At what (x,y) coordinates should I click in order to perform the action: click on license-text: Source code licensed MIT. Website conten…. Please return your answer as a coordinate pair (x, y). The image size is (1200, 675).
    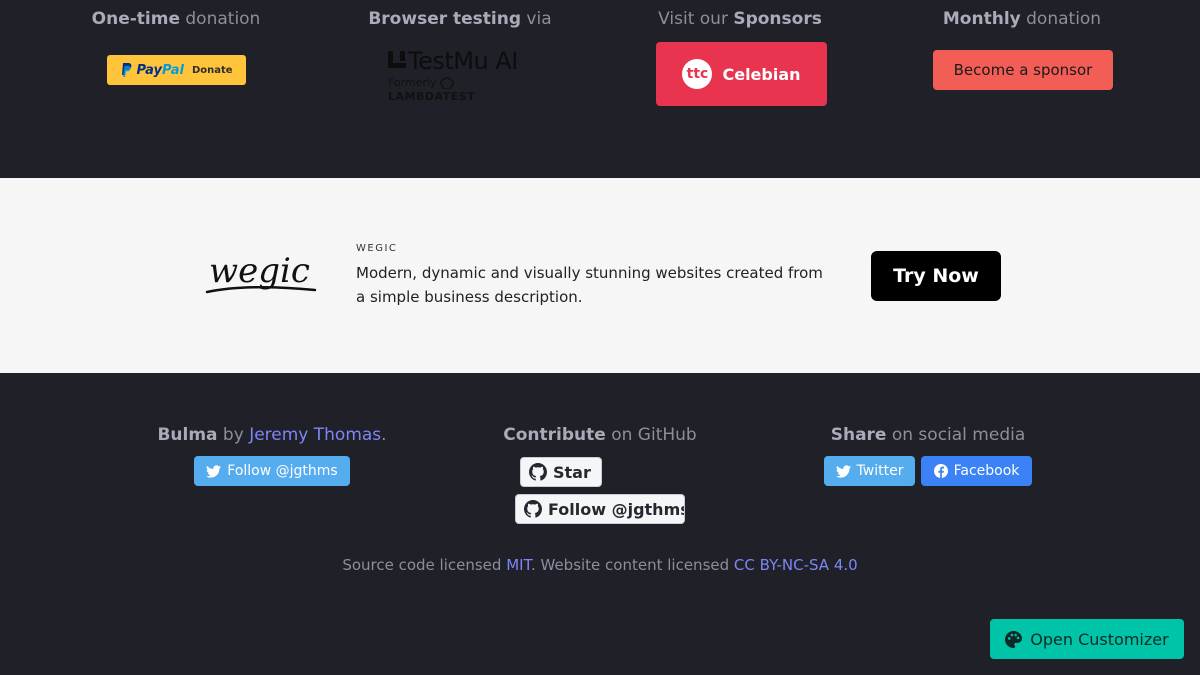
    Looking at the image, I should click on (600, 565).